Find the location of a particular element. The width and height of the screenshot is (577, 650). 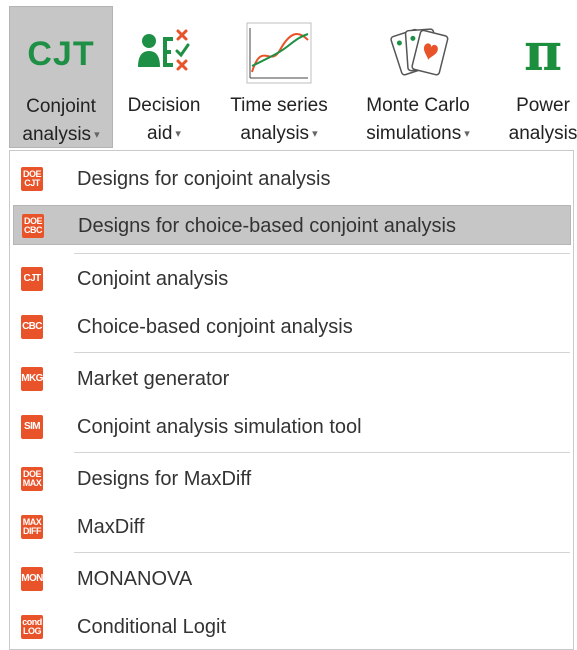

menu-item-choice-based-conjoint: CBC Choice-based conjoint analysis is located at coordinates (292, 327).